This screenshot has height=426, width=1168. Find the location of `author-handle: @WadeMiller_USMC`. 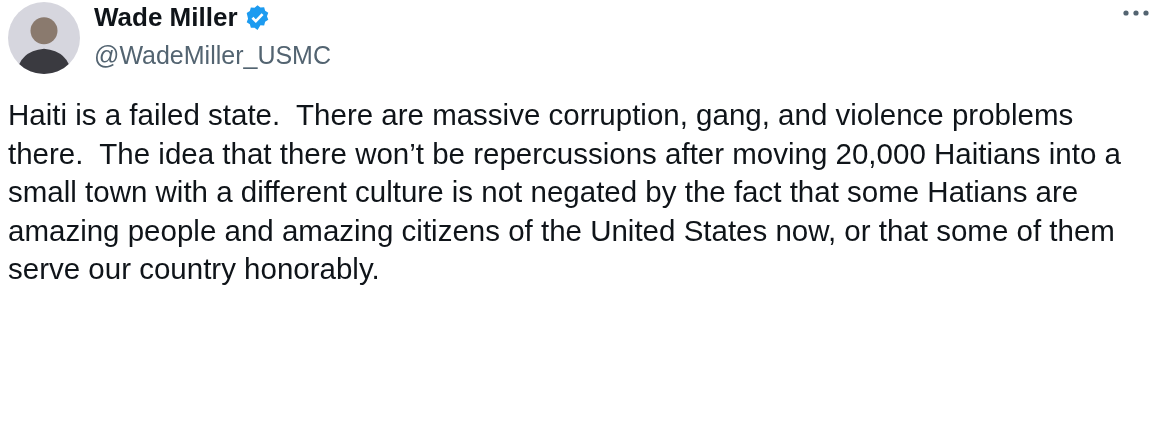

author-handle: @WadeMiller_USMC is located at coordinates (600, 55).